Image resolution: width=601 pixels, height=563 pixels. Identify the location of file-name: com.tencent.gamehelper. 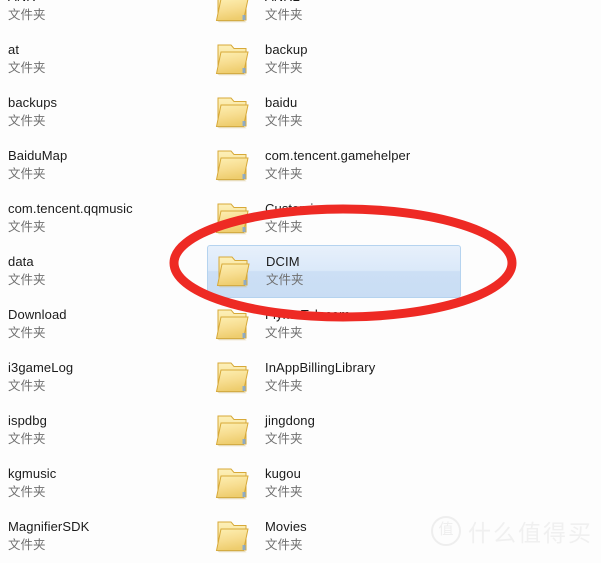
(338, 156).